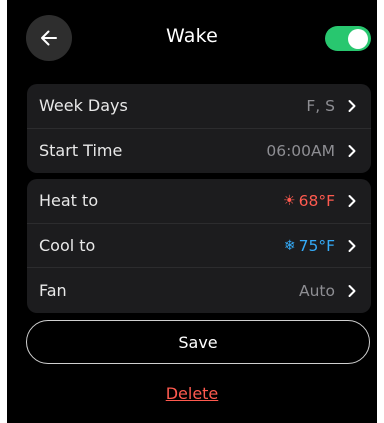  Describe the element at coordinates (289, 200) in the screenshot. I see `sun-icon: ☀` at that location.